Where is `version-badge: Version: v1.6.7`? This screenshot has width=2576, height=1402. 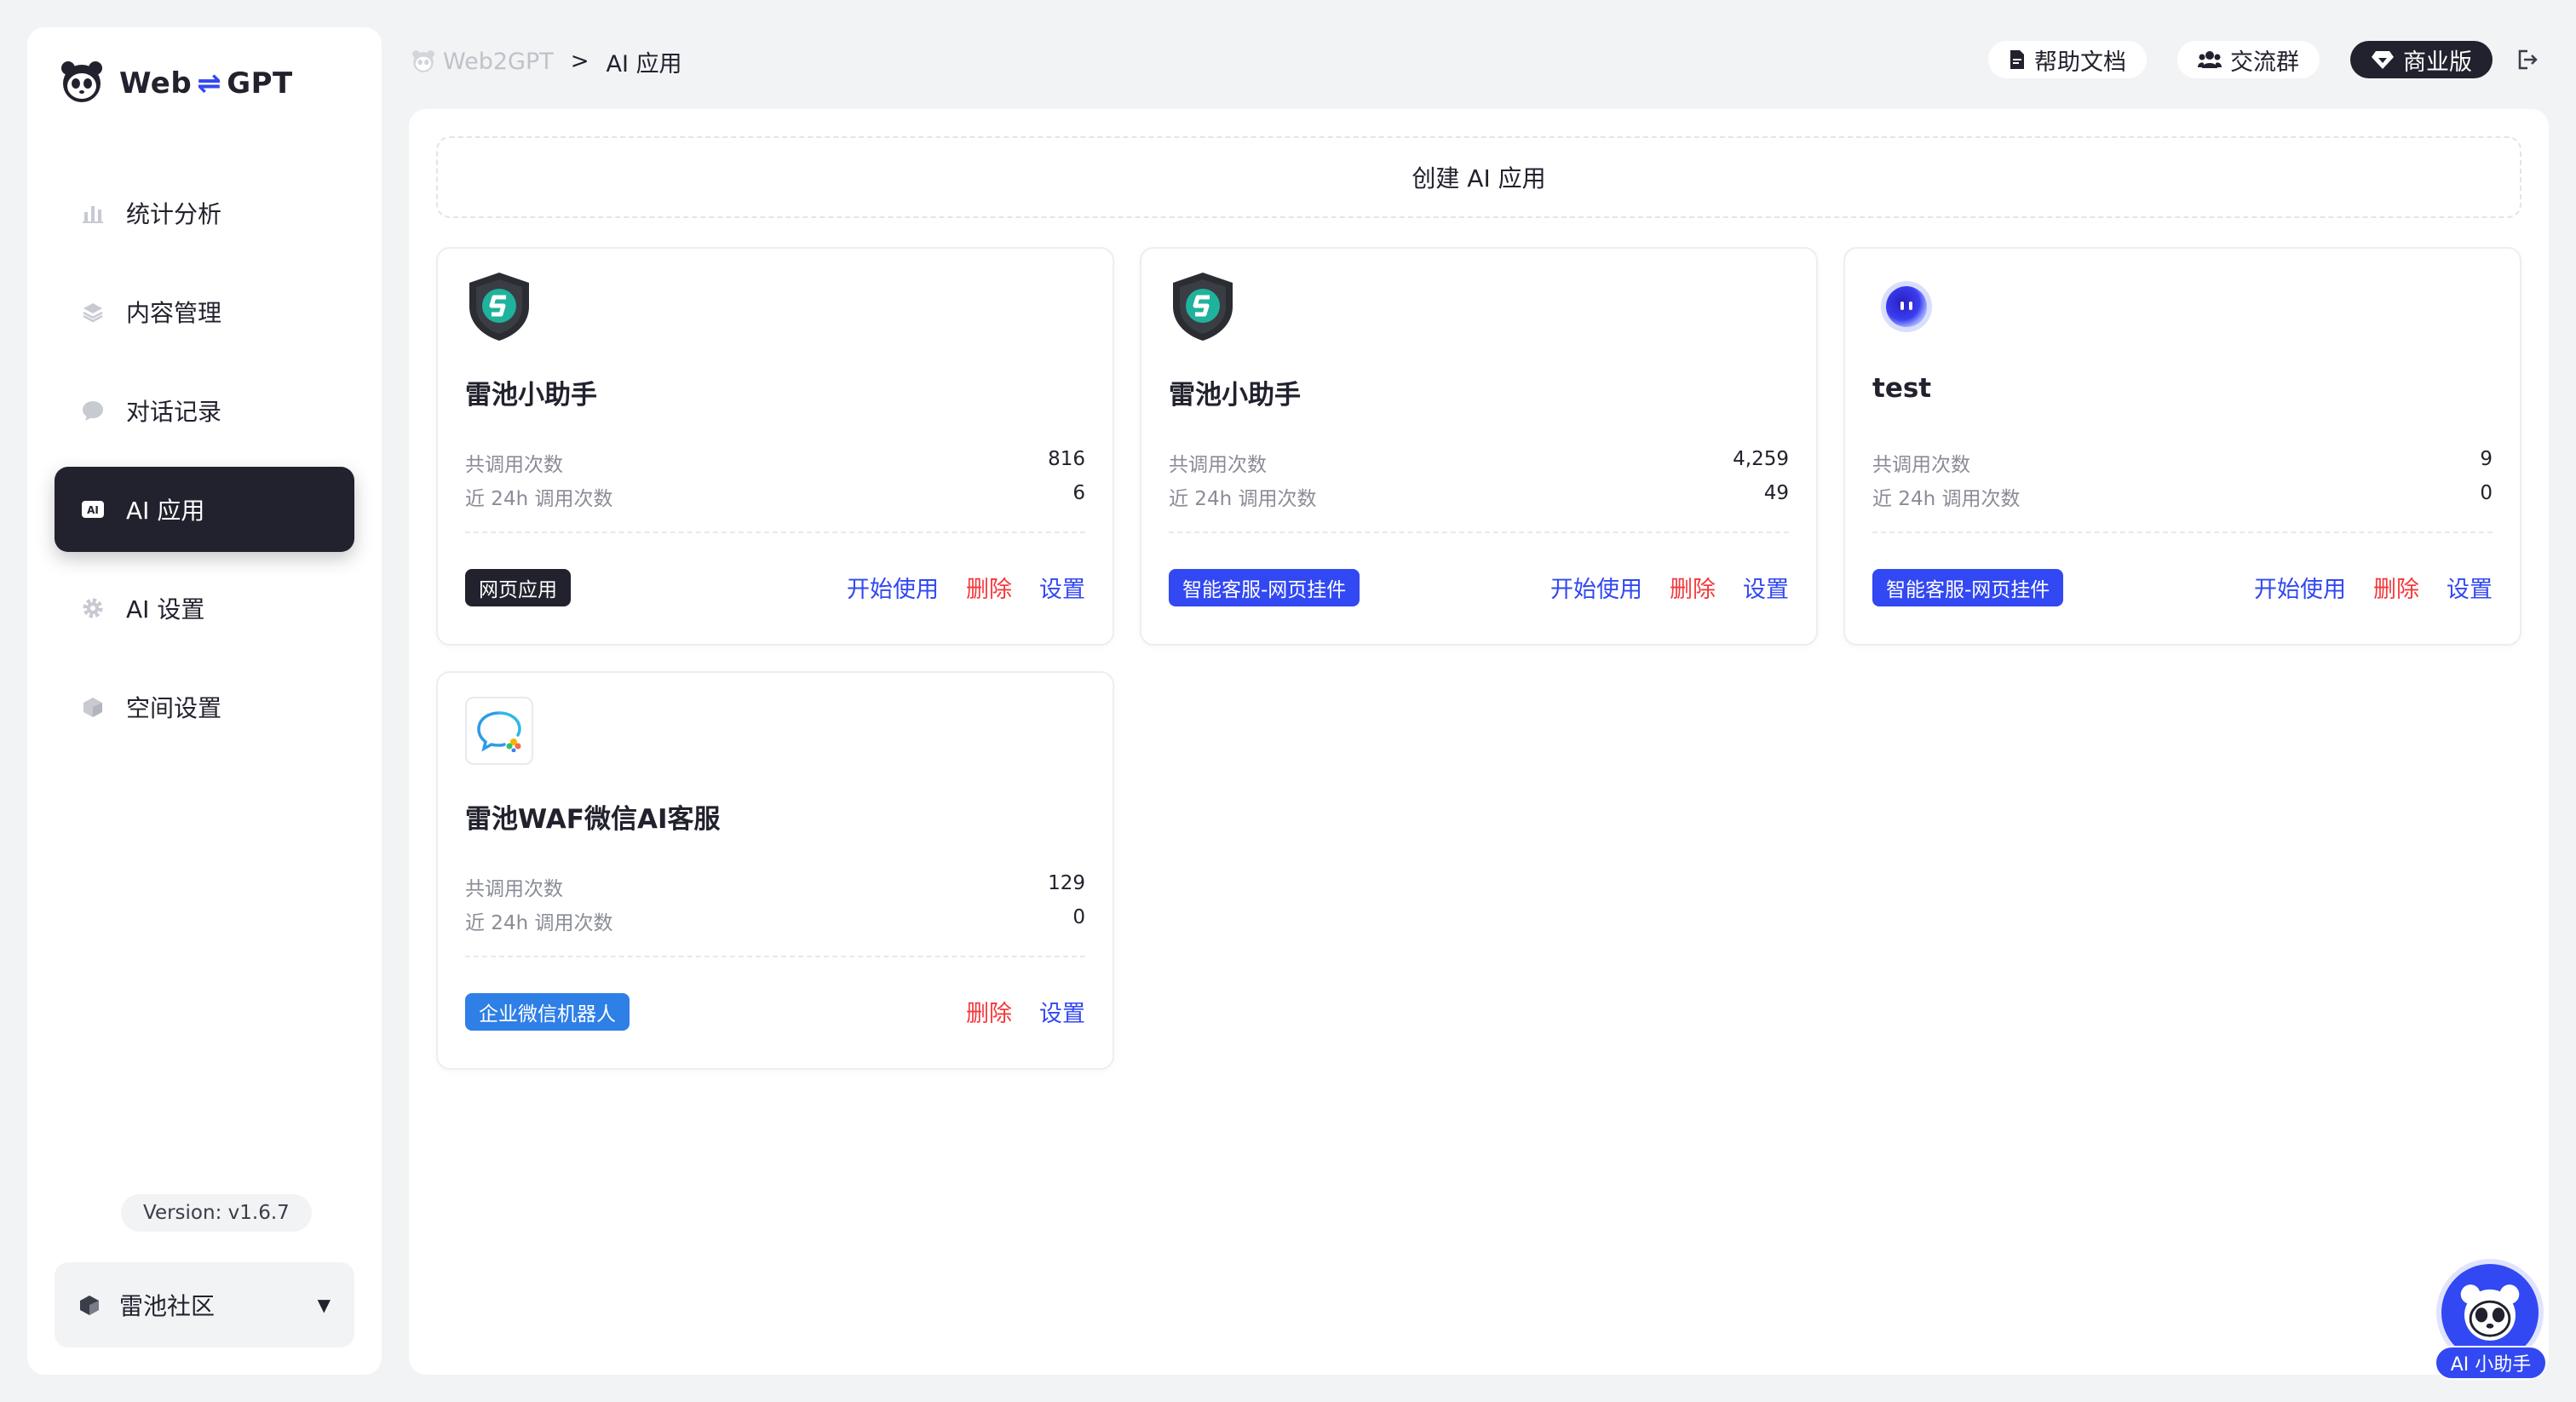 version-badge: Version: v1.6.7 is located at coordinates (217, 1213).